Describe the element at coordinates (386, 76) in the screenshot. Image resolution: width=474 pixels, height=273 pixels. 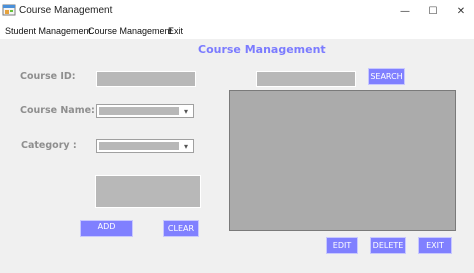
I see `search-button: SEARCH` at that location.